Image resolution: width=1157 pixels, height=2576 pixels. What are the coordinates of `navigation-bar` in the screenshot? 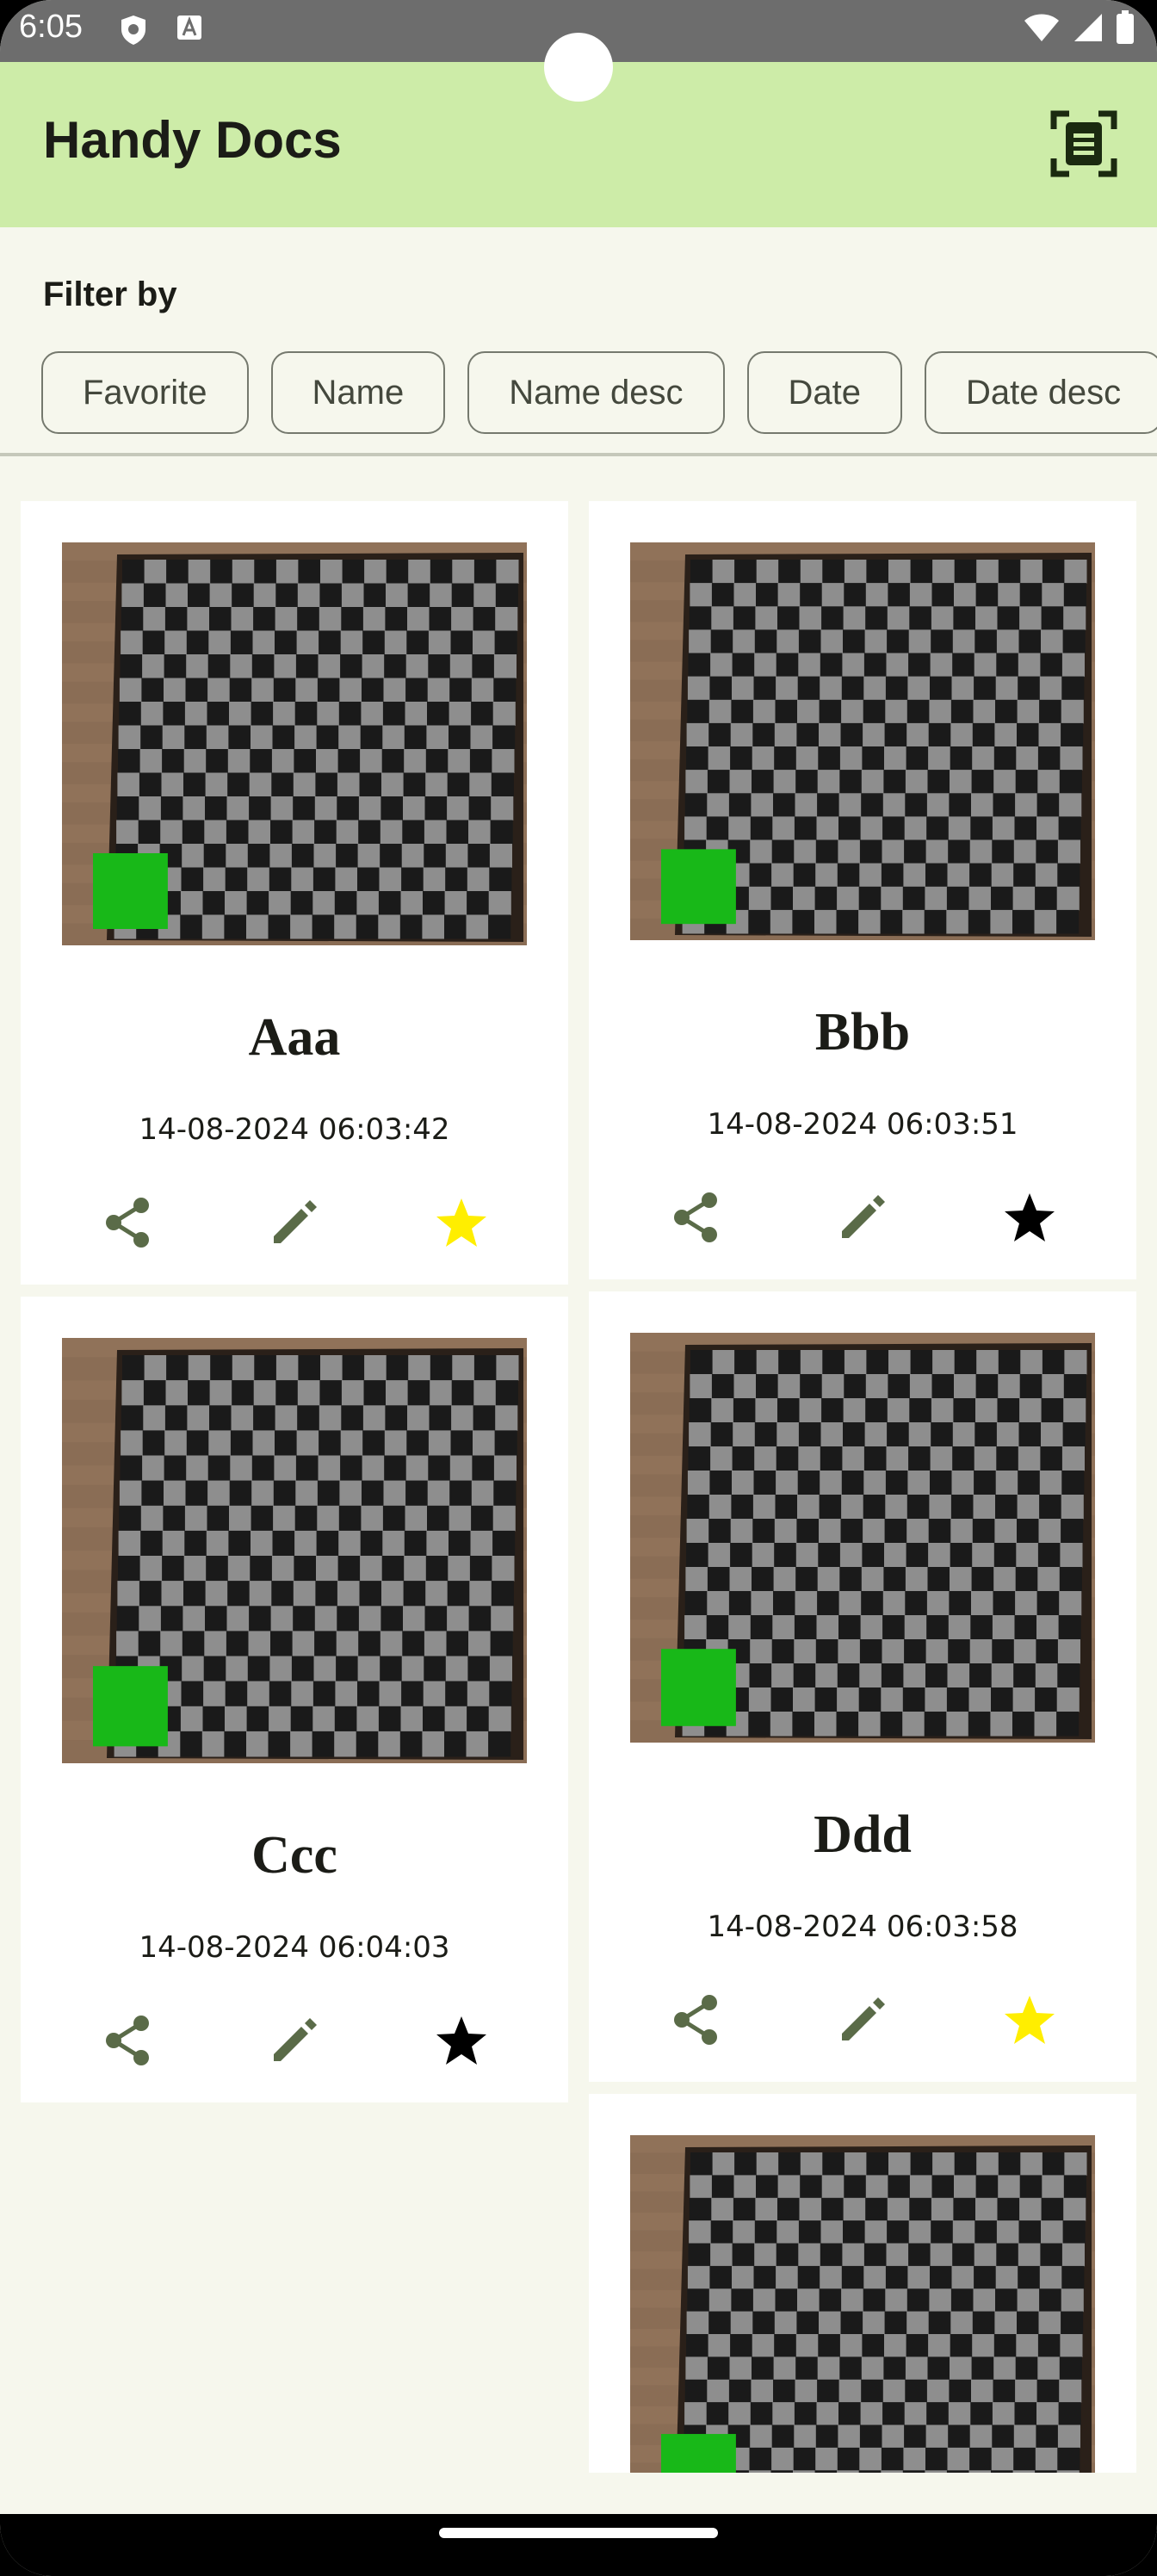 It's located at (579, 2545).